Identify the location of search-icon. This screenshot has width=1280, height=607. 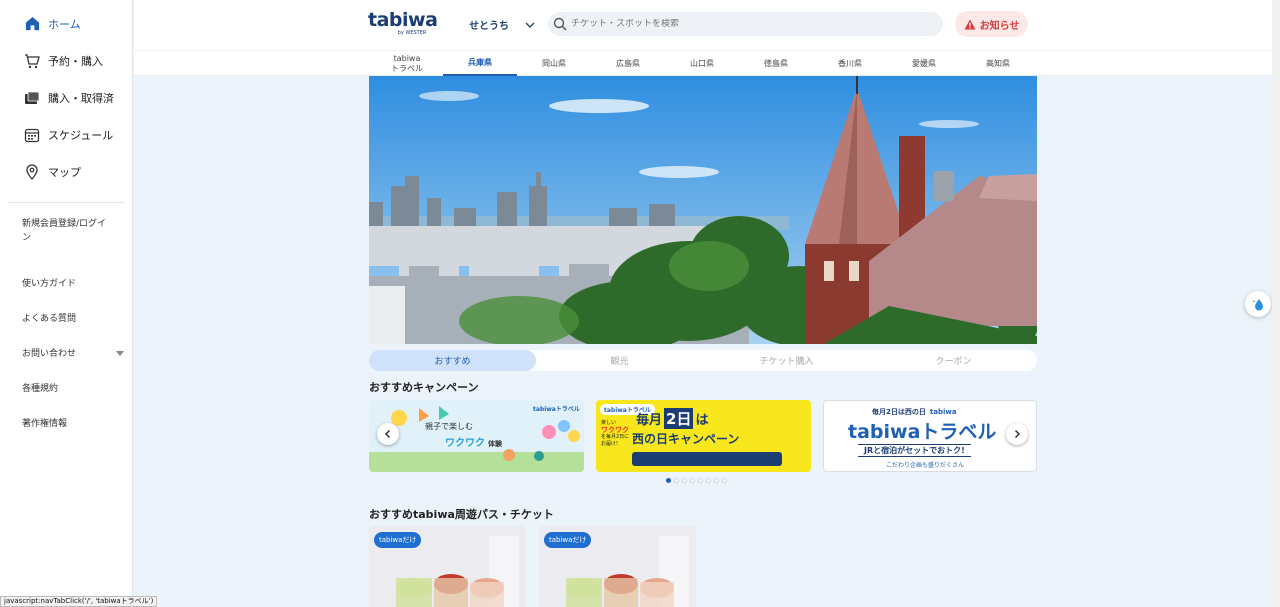
(560, 24).